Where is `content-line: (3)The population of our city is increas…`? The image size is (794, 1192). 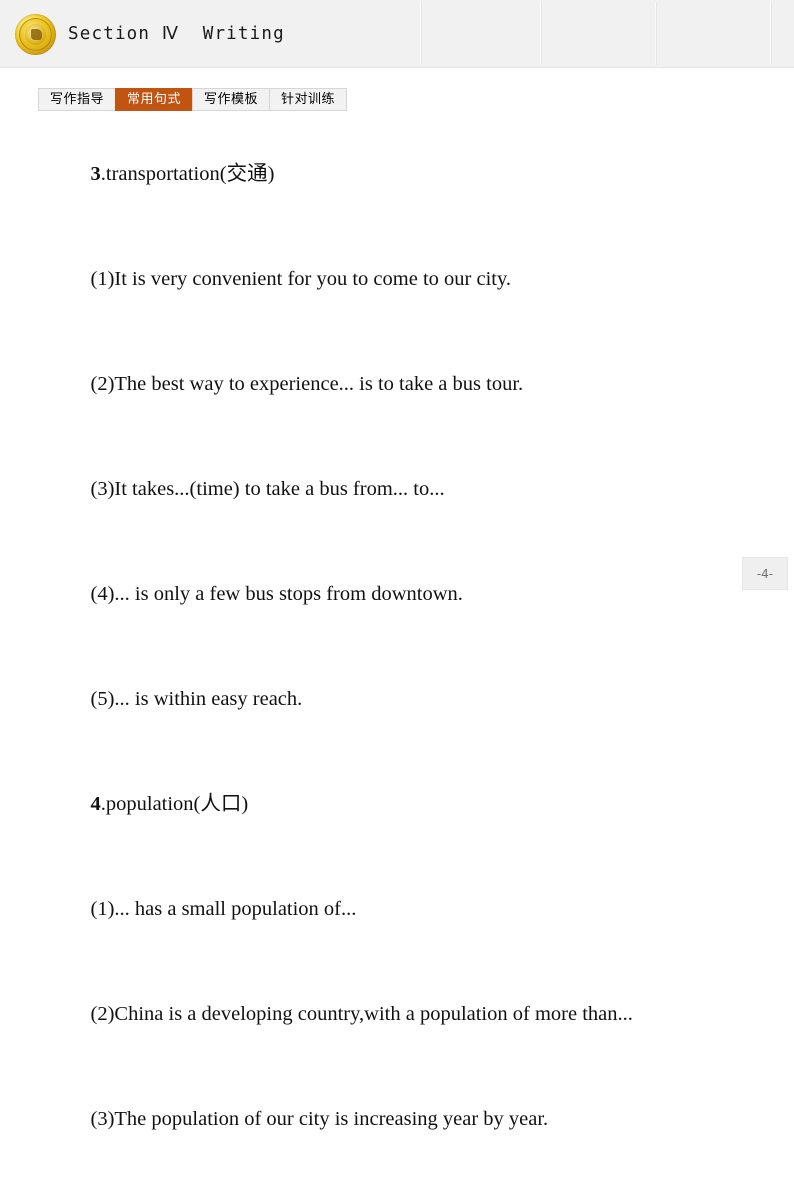
content-line: (3)The population of our city is increas… is located at coordinates (420, 1119).